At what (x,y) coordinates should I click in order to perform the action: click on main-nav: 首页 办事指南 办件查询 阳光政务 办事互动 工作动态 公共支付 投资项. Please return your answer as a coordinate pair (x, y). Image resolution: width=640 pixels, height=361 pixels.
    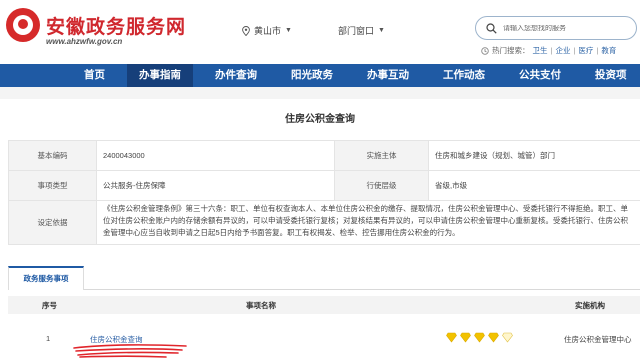
    Looking at the image, I should click on (320, 75).